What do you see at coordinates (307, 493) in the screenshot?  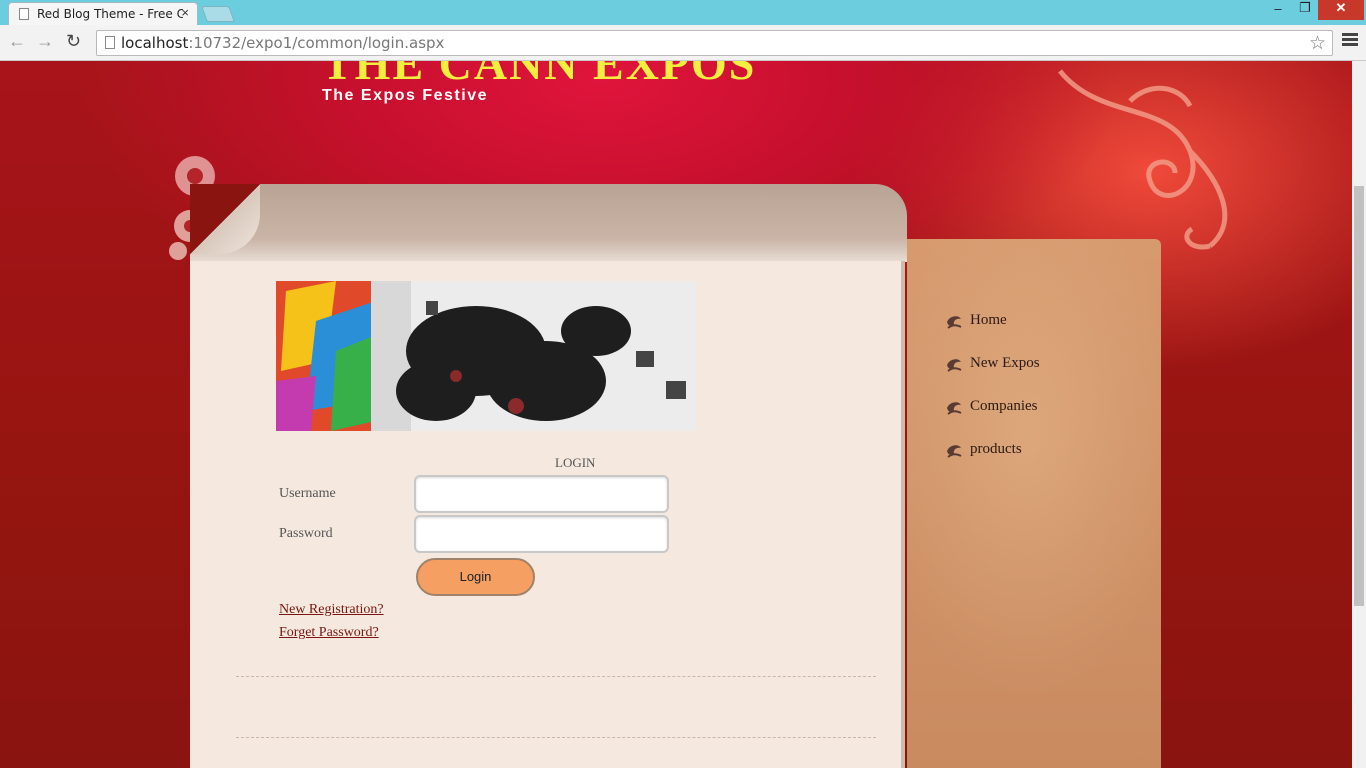 I see `username-label: Username` at bounding box center [307, 493].